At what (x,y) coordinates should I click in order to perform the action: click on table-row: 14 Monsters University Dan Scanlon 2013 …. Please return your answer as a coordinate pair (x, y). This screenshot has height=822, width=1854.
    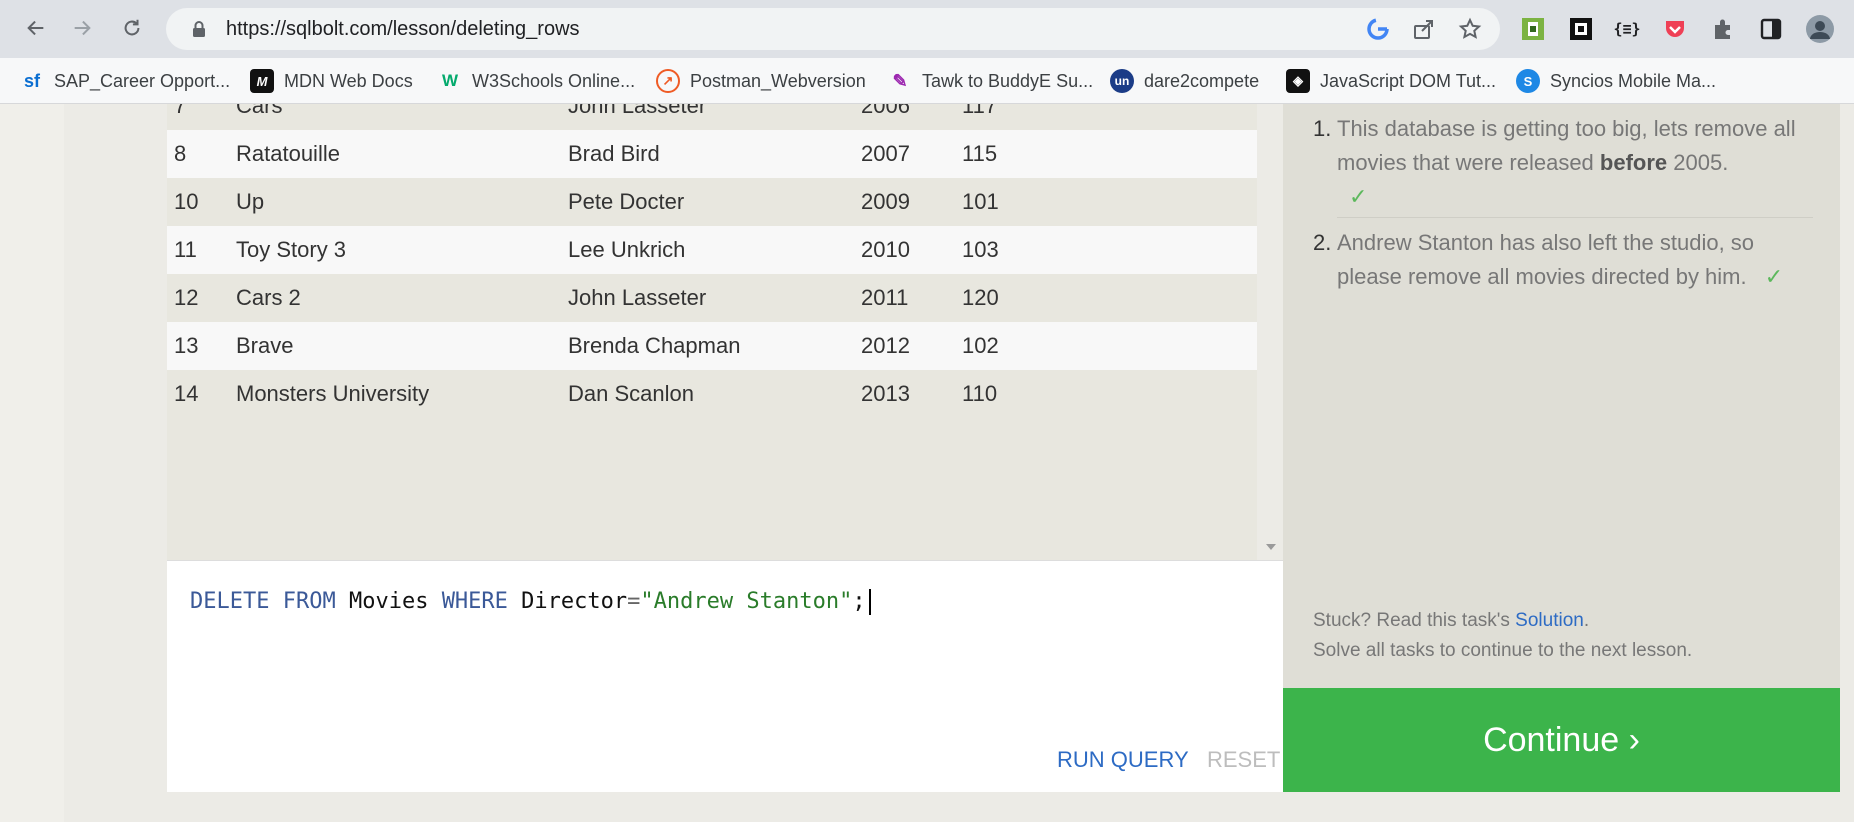
    Looking at the image, I should click on (712, 394).